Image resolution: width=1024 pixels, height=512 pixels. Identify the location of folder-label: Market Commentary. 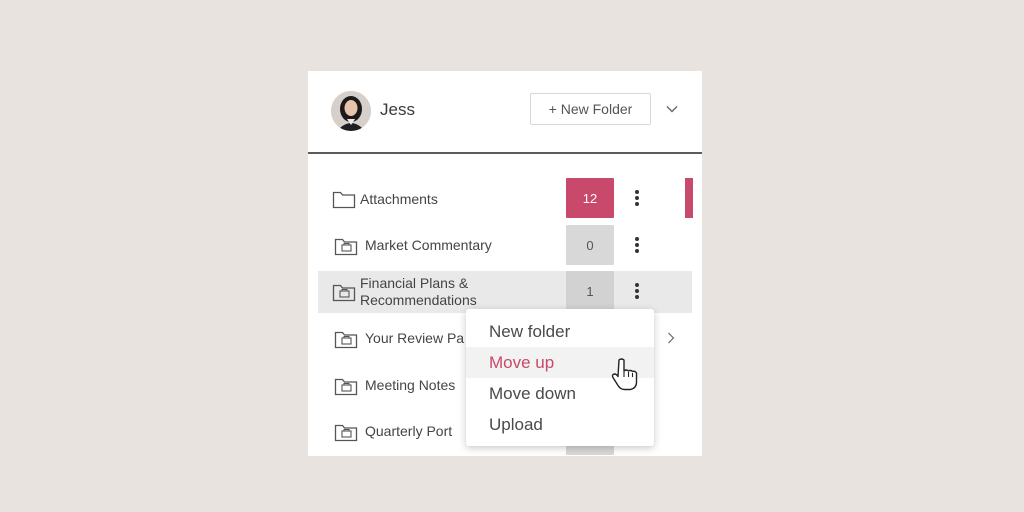
(428, 245).